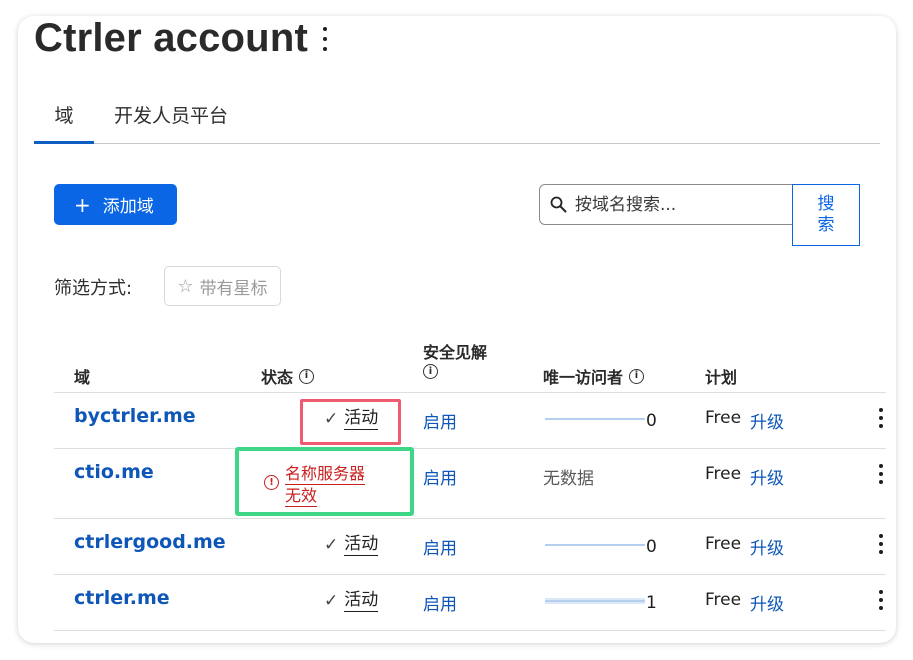  Describe the element at coordinates (558, 204) in the screenshot. I see `search-icon` at that location.